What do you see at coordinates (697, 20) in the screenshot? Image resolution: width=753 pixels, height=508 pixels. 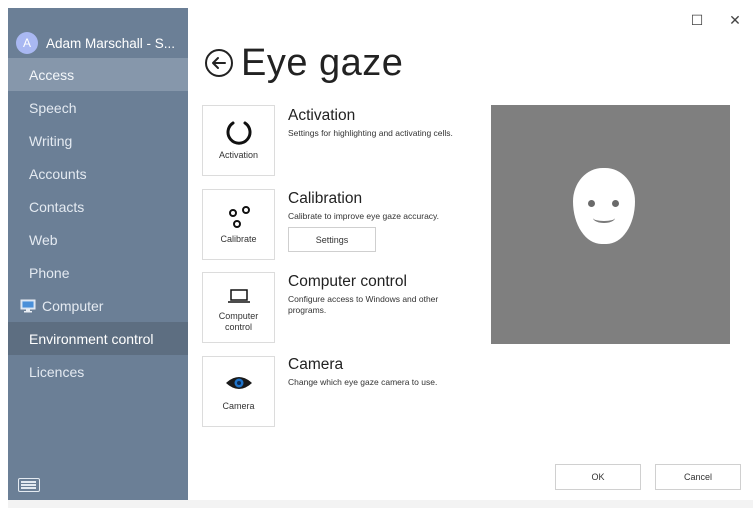 I see `maximize-button: ☐` at bounding box center [697, 20].